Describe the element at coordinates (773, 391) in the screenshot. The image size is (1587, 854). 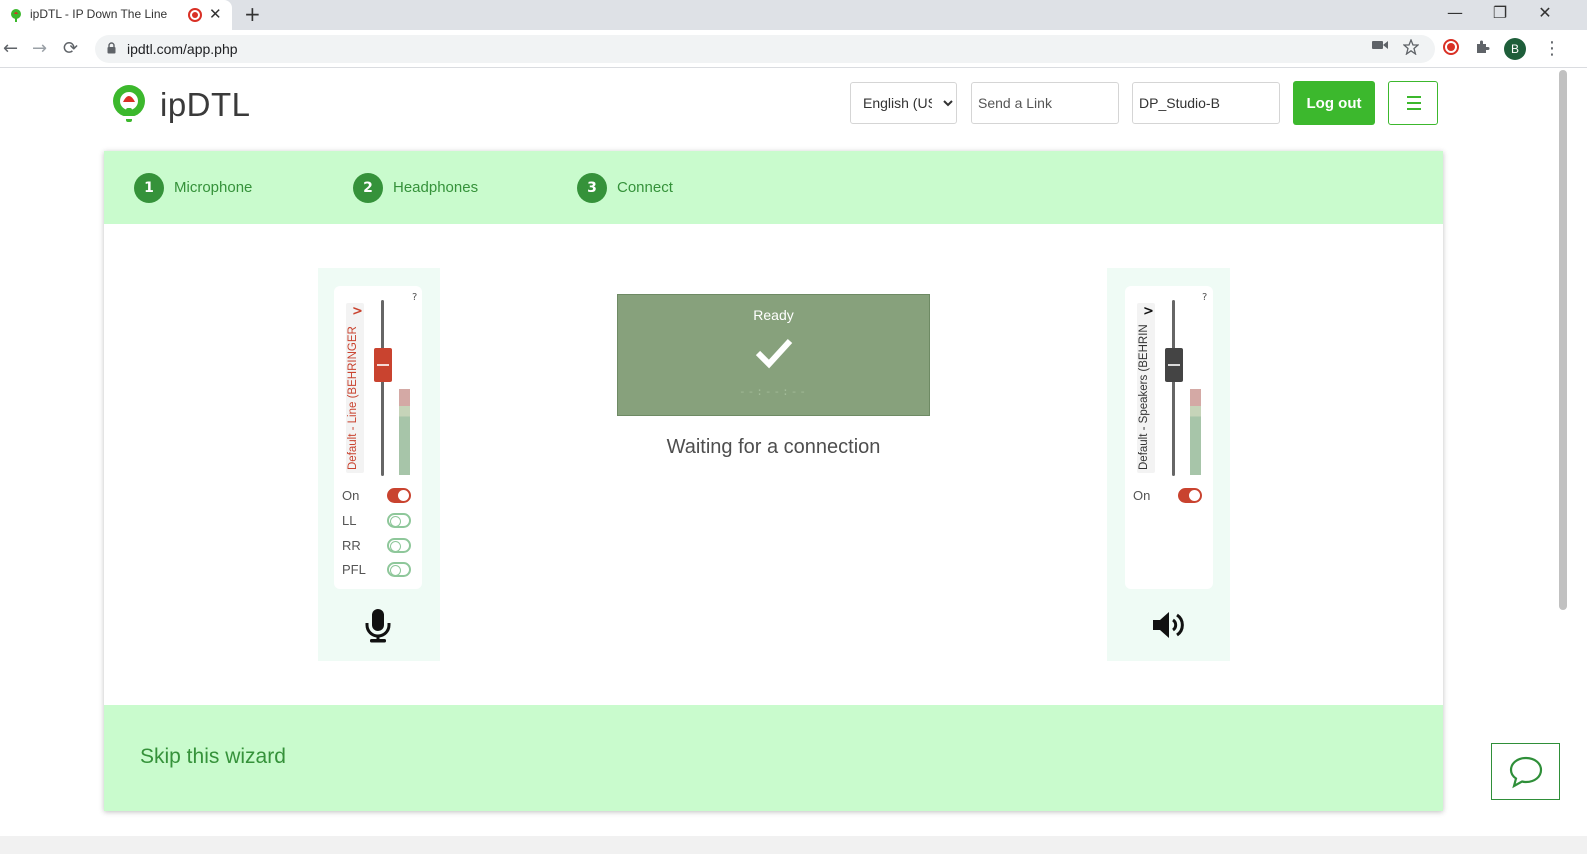
I see `call-timer: --:--:--` at that location.